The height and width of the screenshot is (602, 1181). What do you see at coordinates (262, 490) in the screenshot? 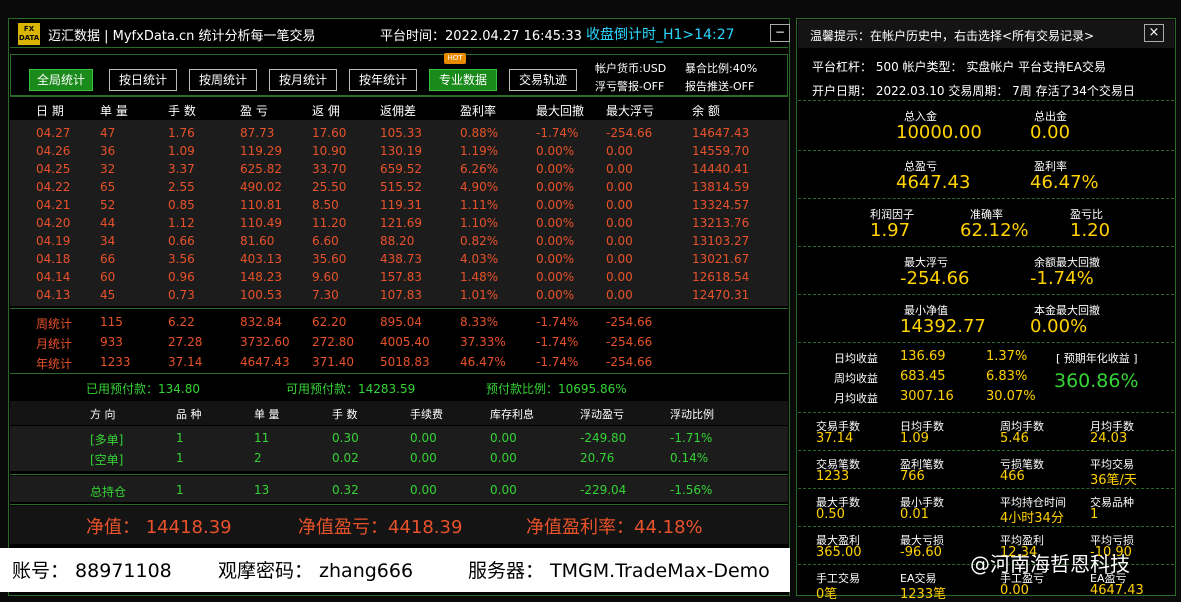
I see `total-cell: 13` at bounding box center [262, 490].